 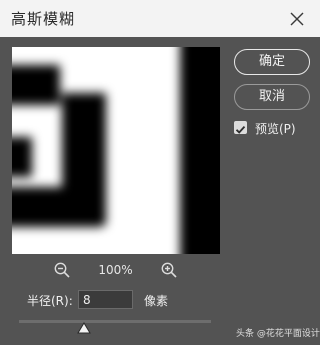 What do you see at coordinates (278, 334) in the screenshot?
I see `watermark: 头条 @花花平面设计` at bounding box center [278, 334].